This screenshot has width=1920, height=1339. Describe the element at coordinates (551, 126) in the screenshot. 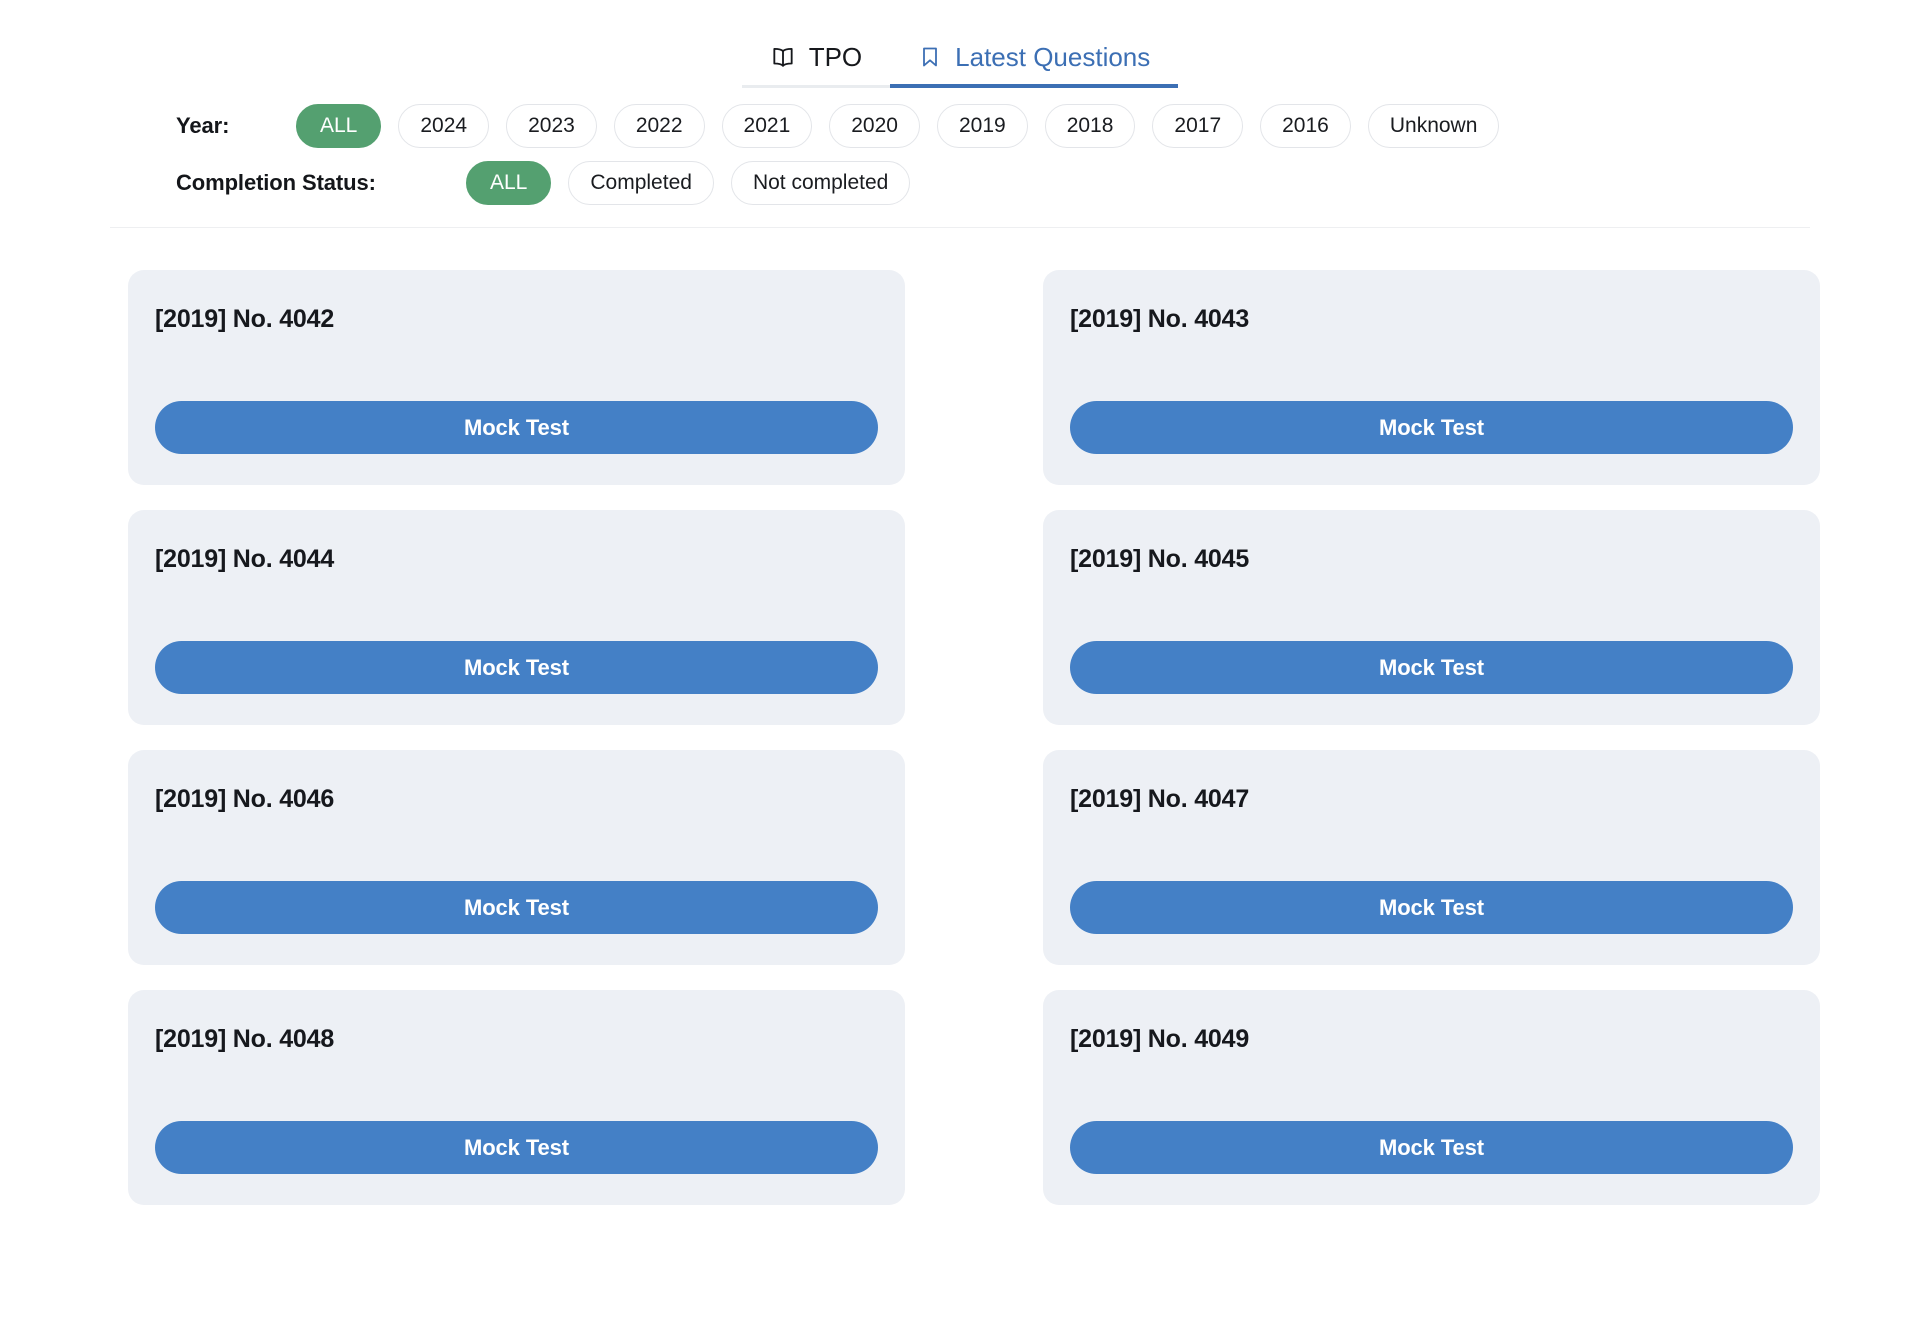

I see `year-pill-2023: 2023` at that location.